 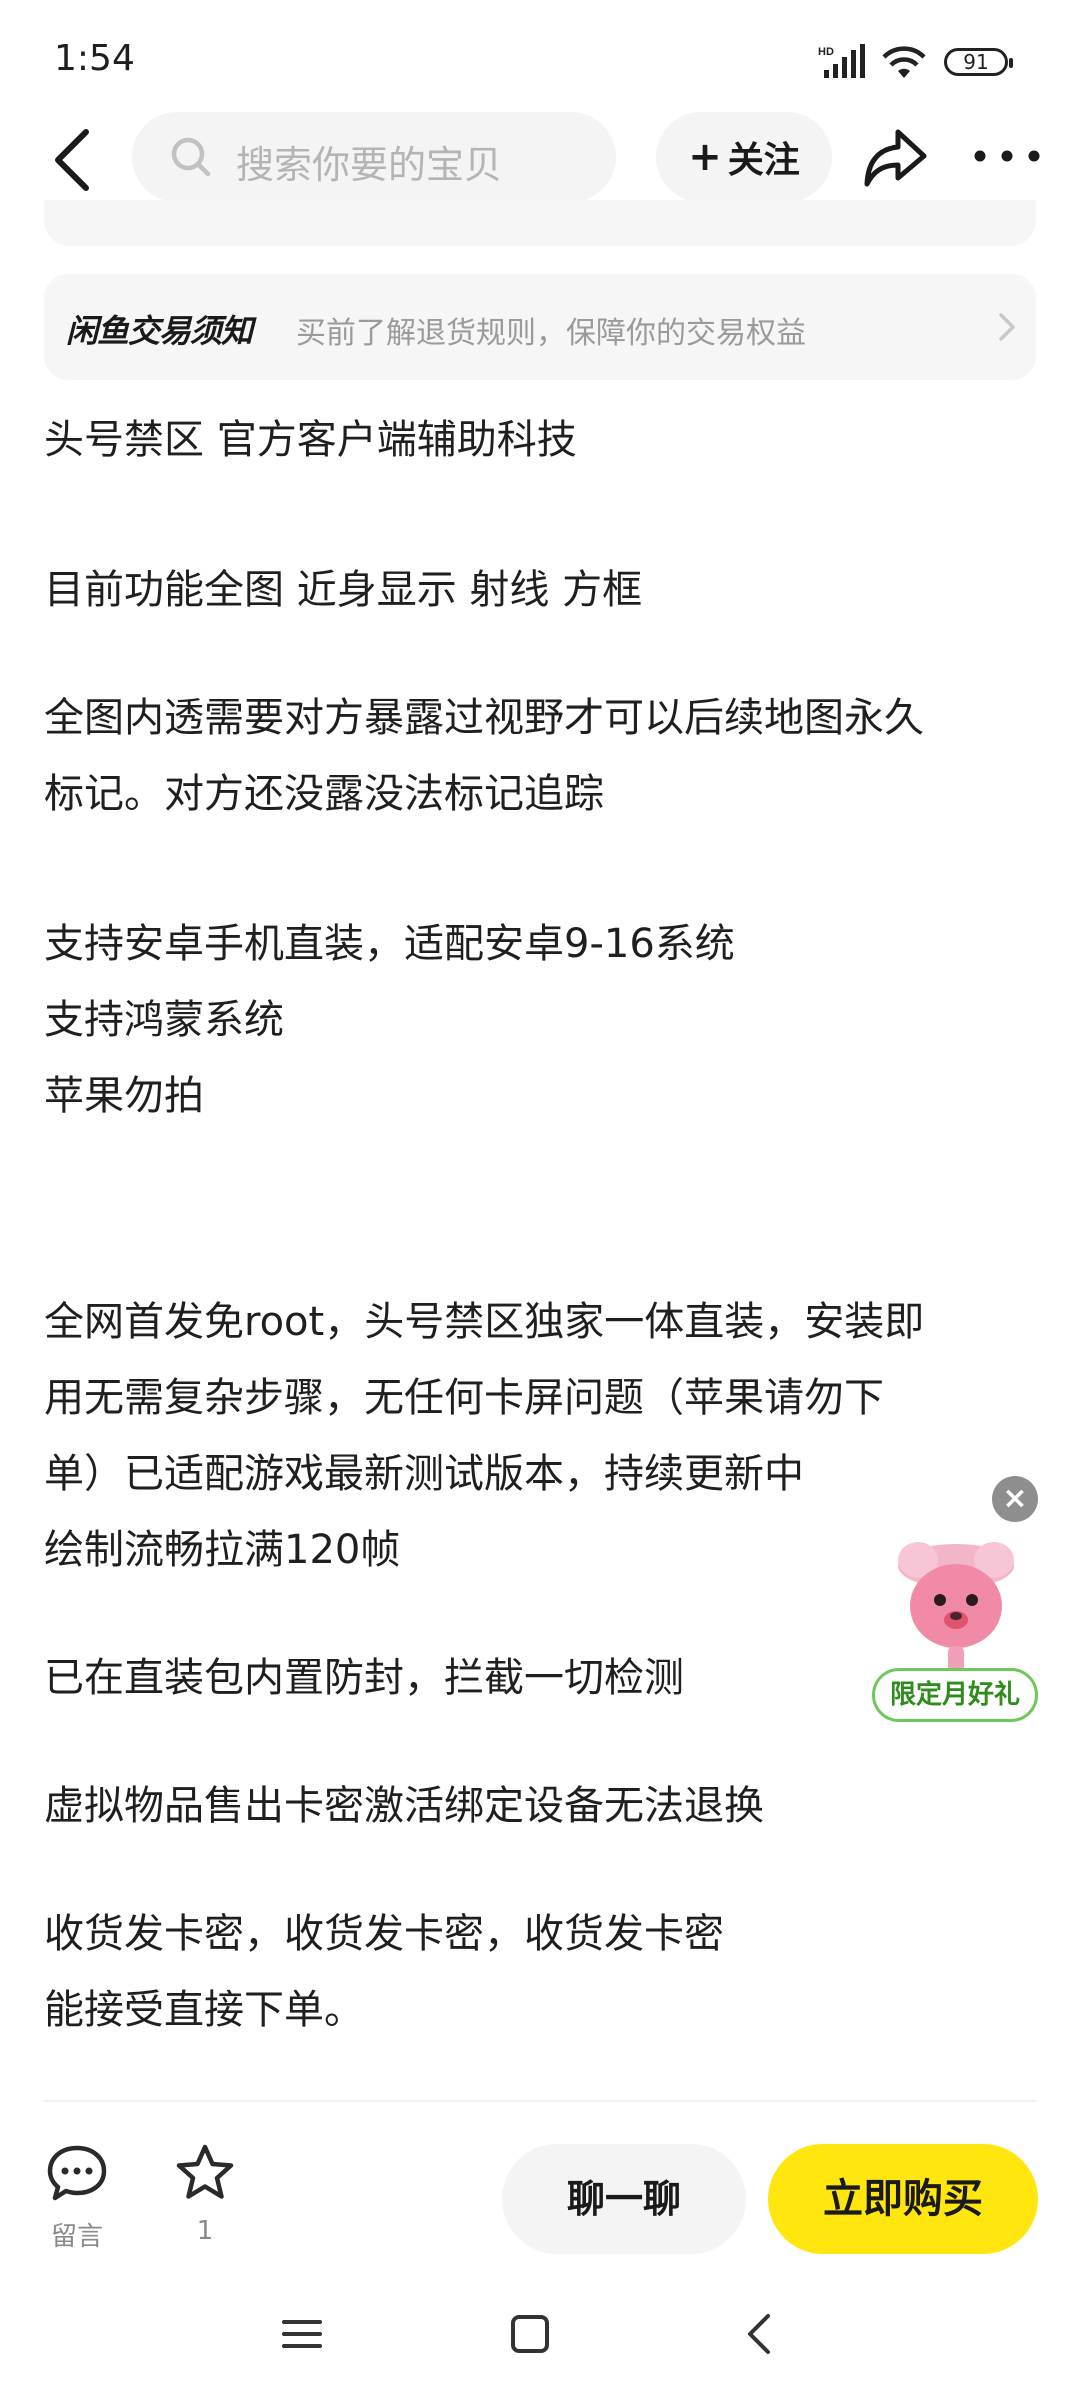 What do you see at coordinates (978, 62) in the screenshot?
I see `battery-indicator: 91` at bounding box center [978, 62].